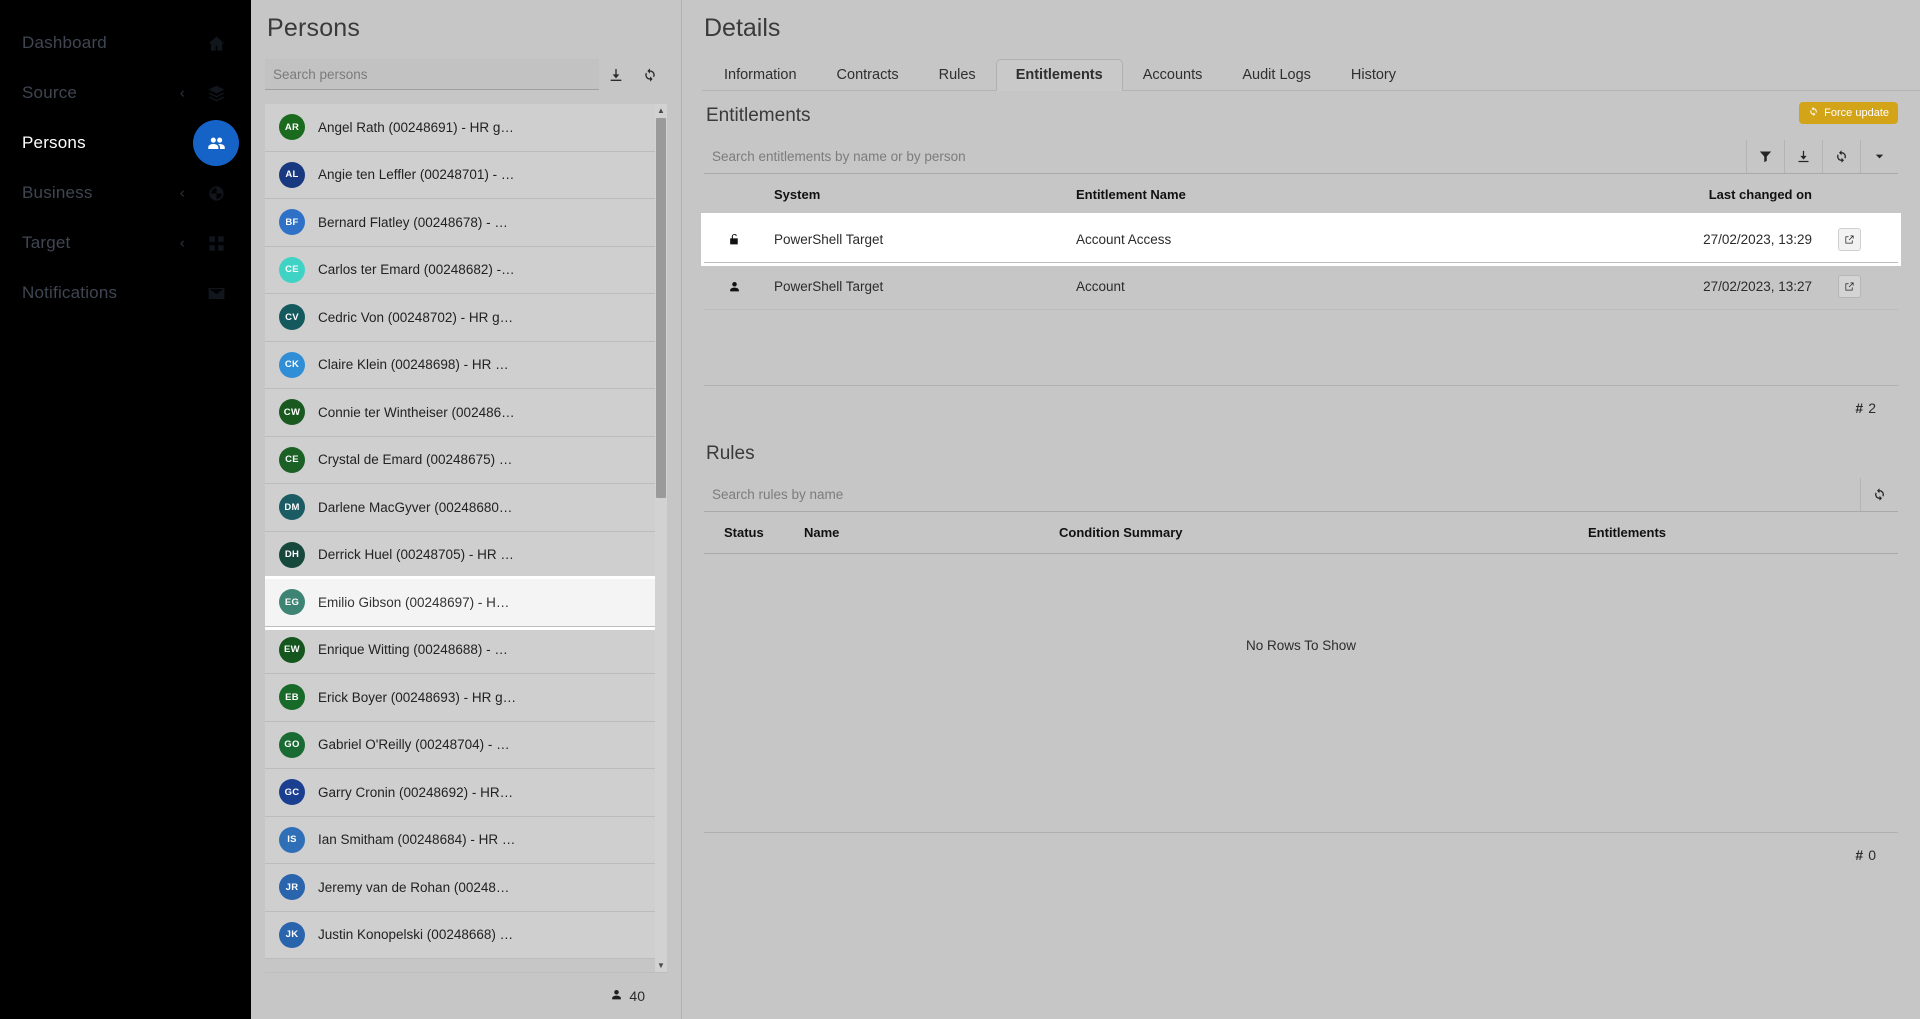  Describe the element at coordinates (637, 996) in the screenshot. I see `persons-count: 40` at that location.